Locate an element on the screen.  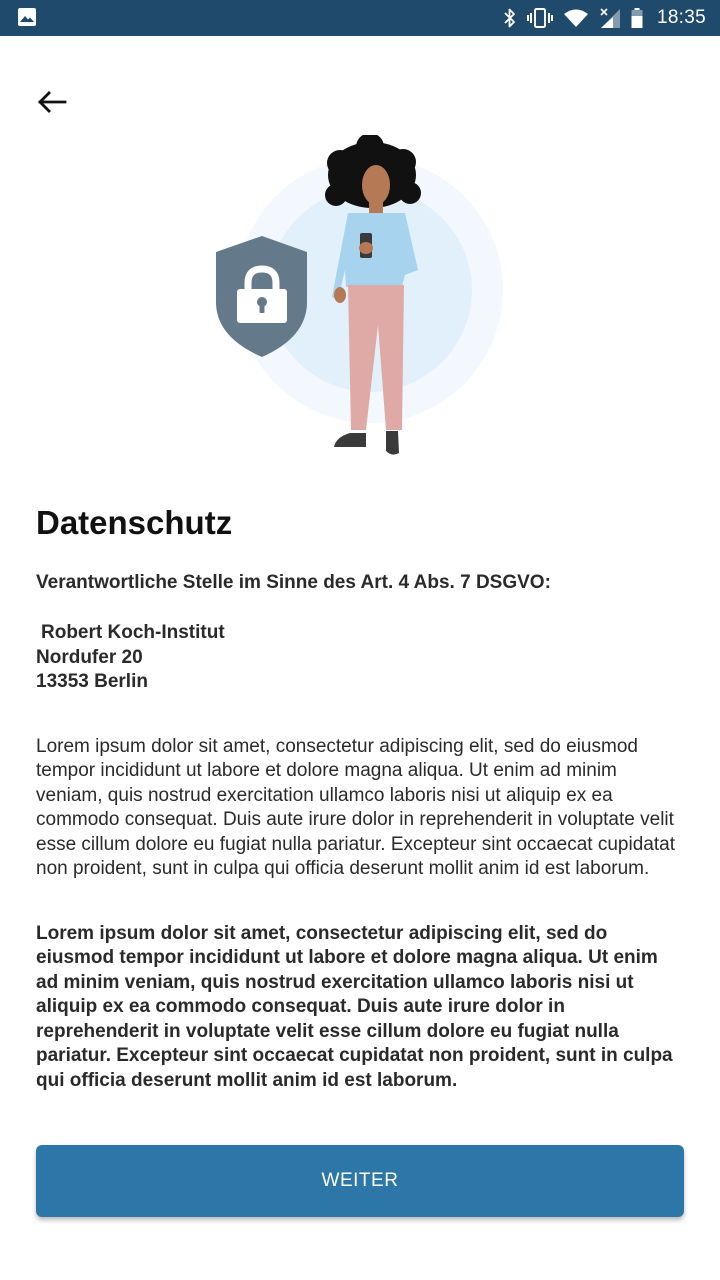
back-button is located at coordinates (52, 102).